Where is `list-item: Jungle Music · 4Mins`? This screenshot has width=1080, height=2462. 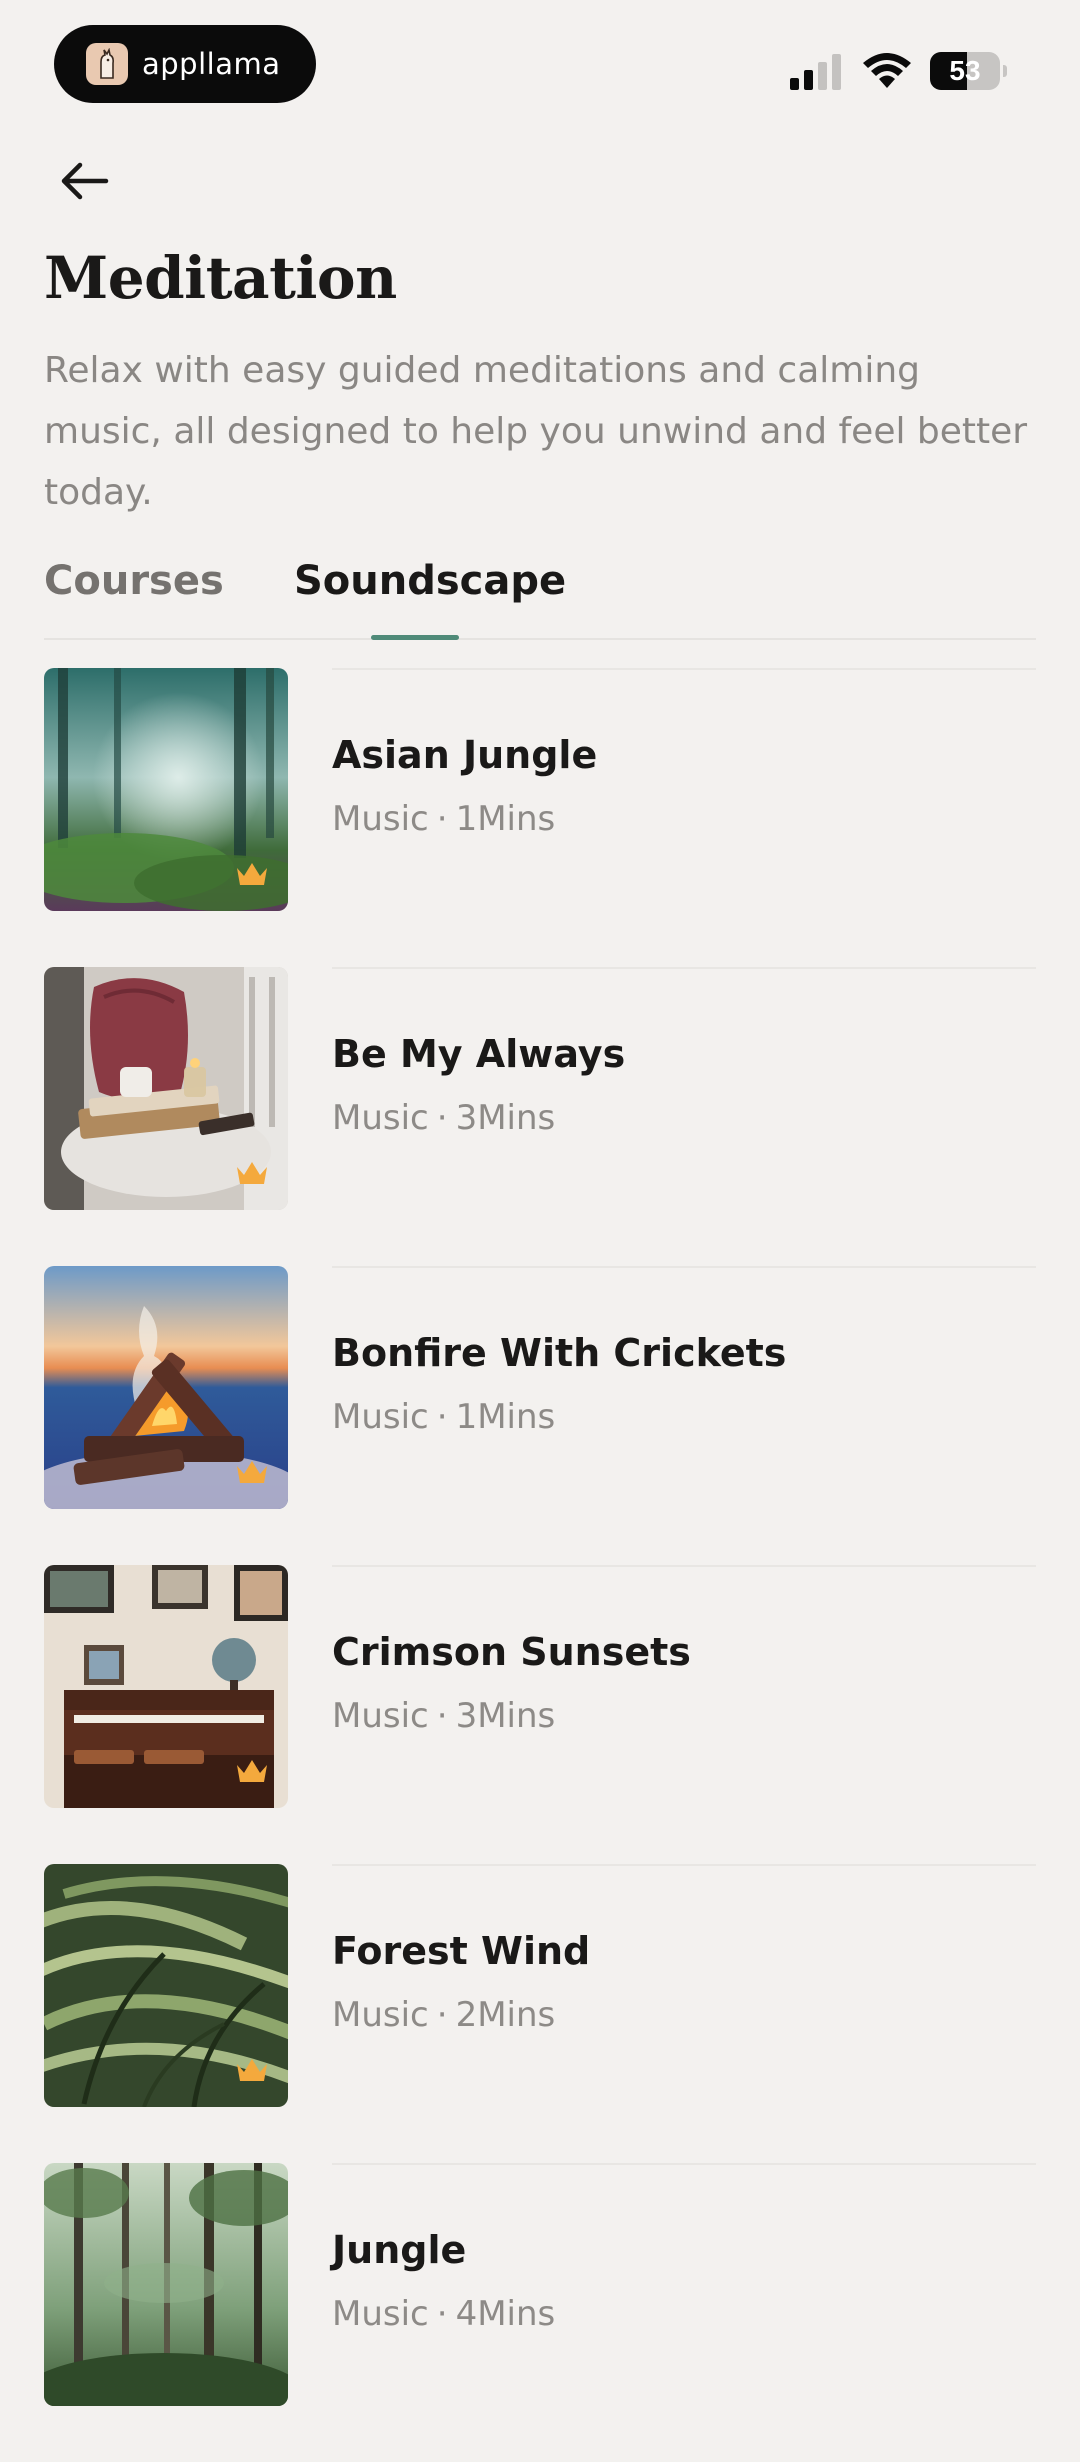 list-item: Jungle Music · 4Mins is located at coordinates (540, 2312).